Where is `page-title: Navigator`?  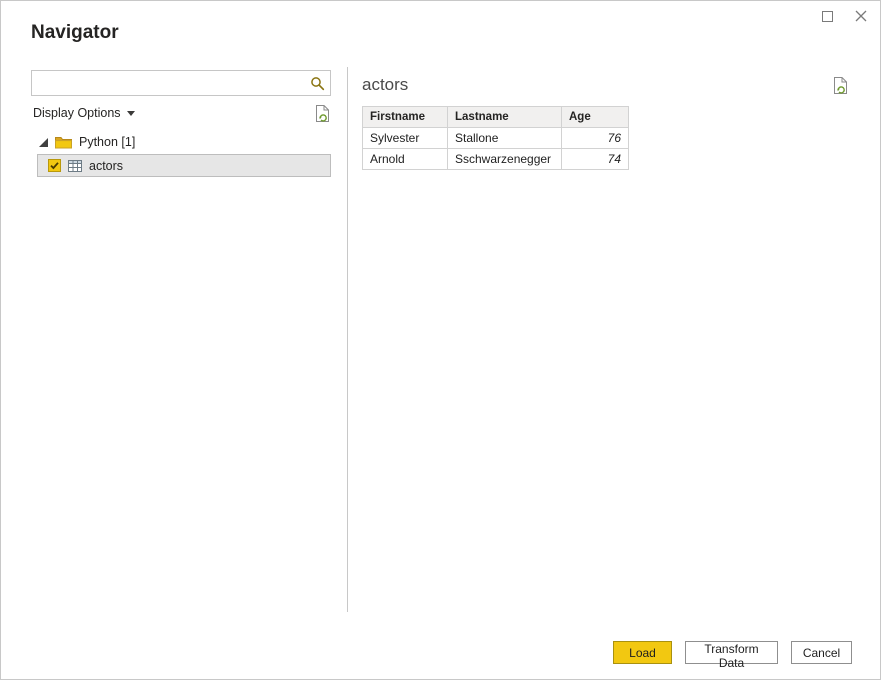
page-title: Navigator is located at coordinates (75, 32).